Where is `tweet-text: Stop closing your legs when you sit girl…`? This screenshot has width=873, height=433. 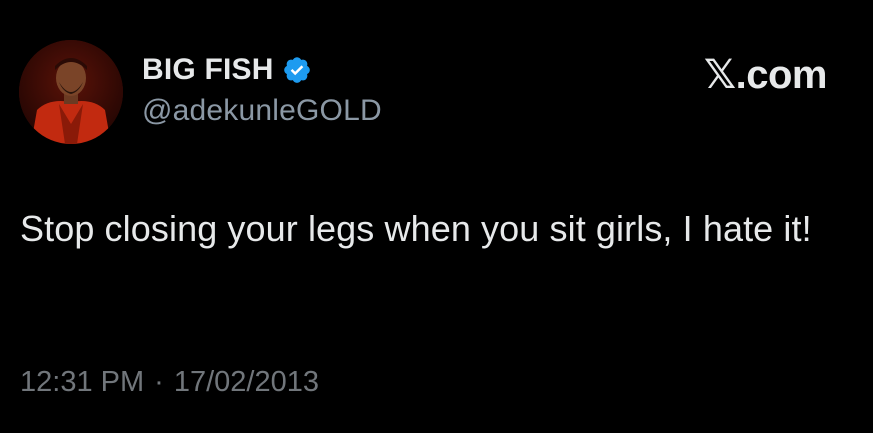
tweet-text: Stop closing your legs when you sit girl… is located at coordinates (416, 228).